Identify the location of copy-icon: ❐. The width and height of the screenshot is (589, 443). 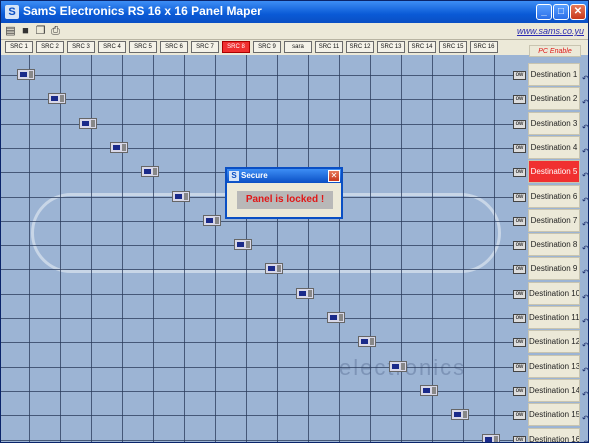
(40, 31).